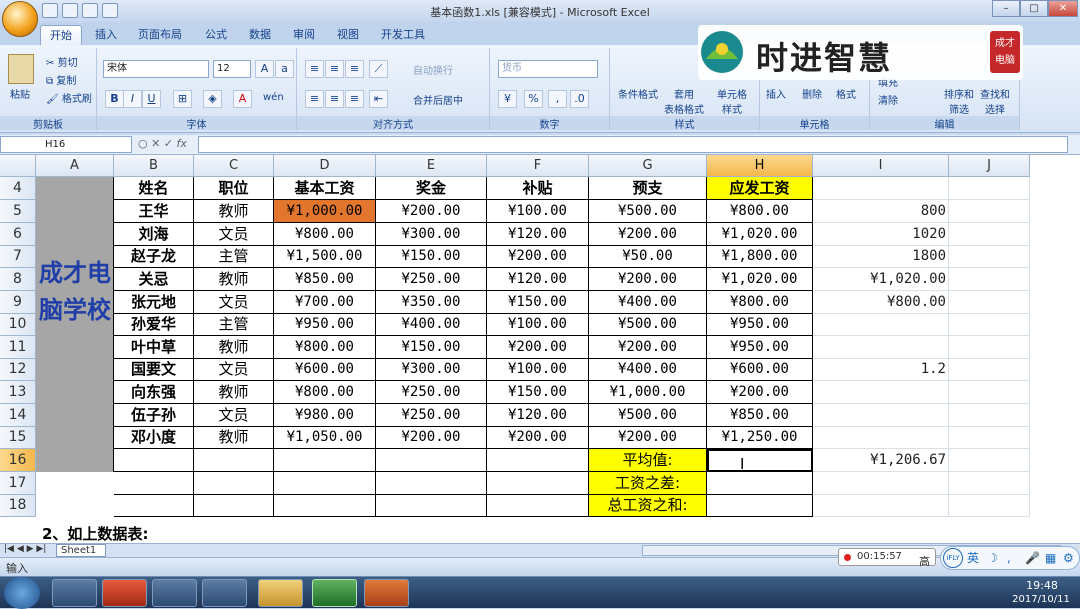 This screenshot has width=1080, height=609. I want to click on cell-I13, so click(881, 392).